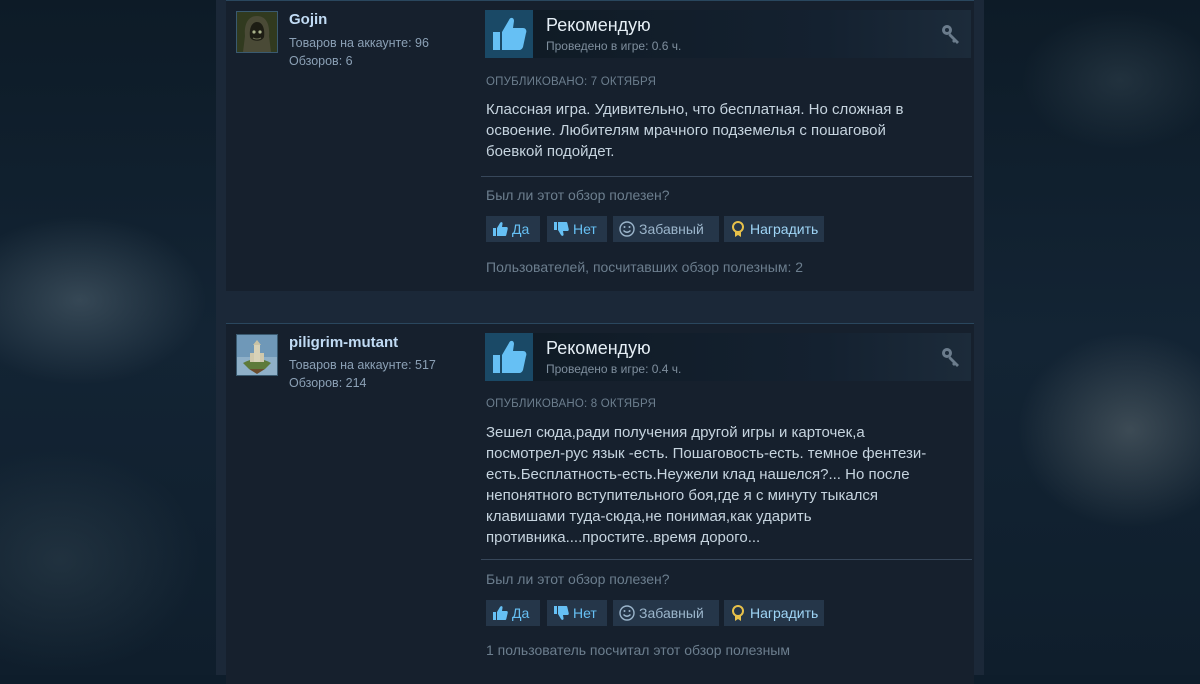 The height and width of the screenshot is (684, 1200). What do you see at coordinates (359, 43) in the screenshot?
I see `products-count: Товаров на аккаунте: 96` at bounding box center [359, 43].